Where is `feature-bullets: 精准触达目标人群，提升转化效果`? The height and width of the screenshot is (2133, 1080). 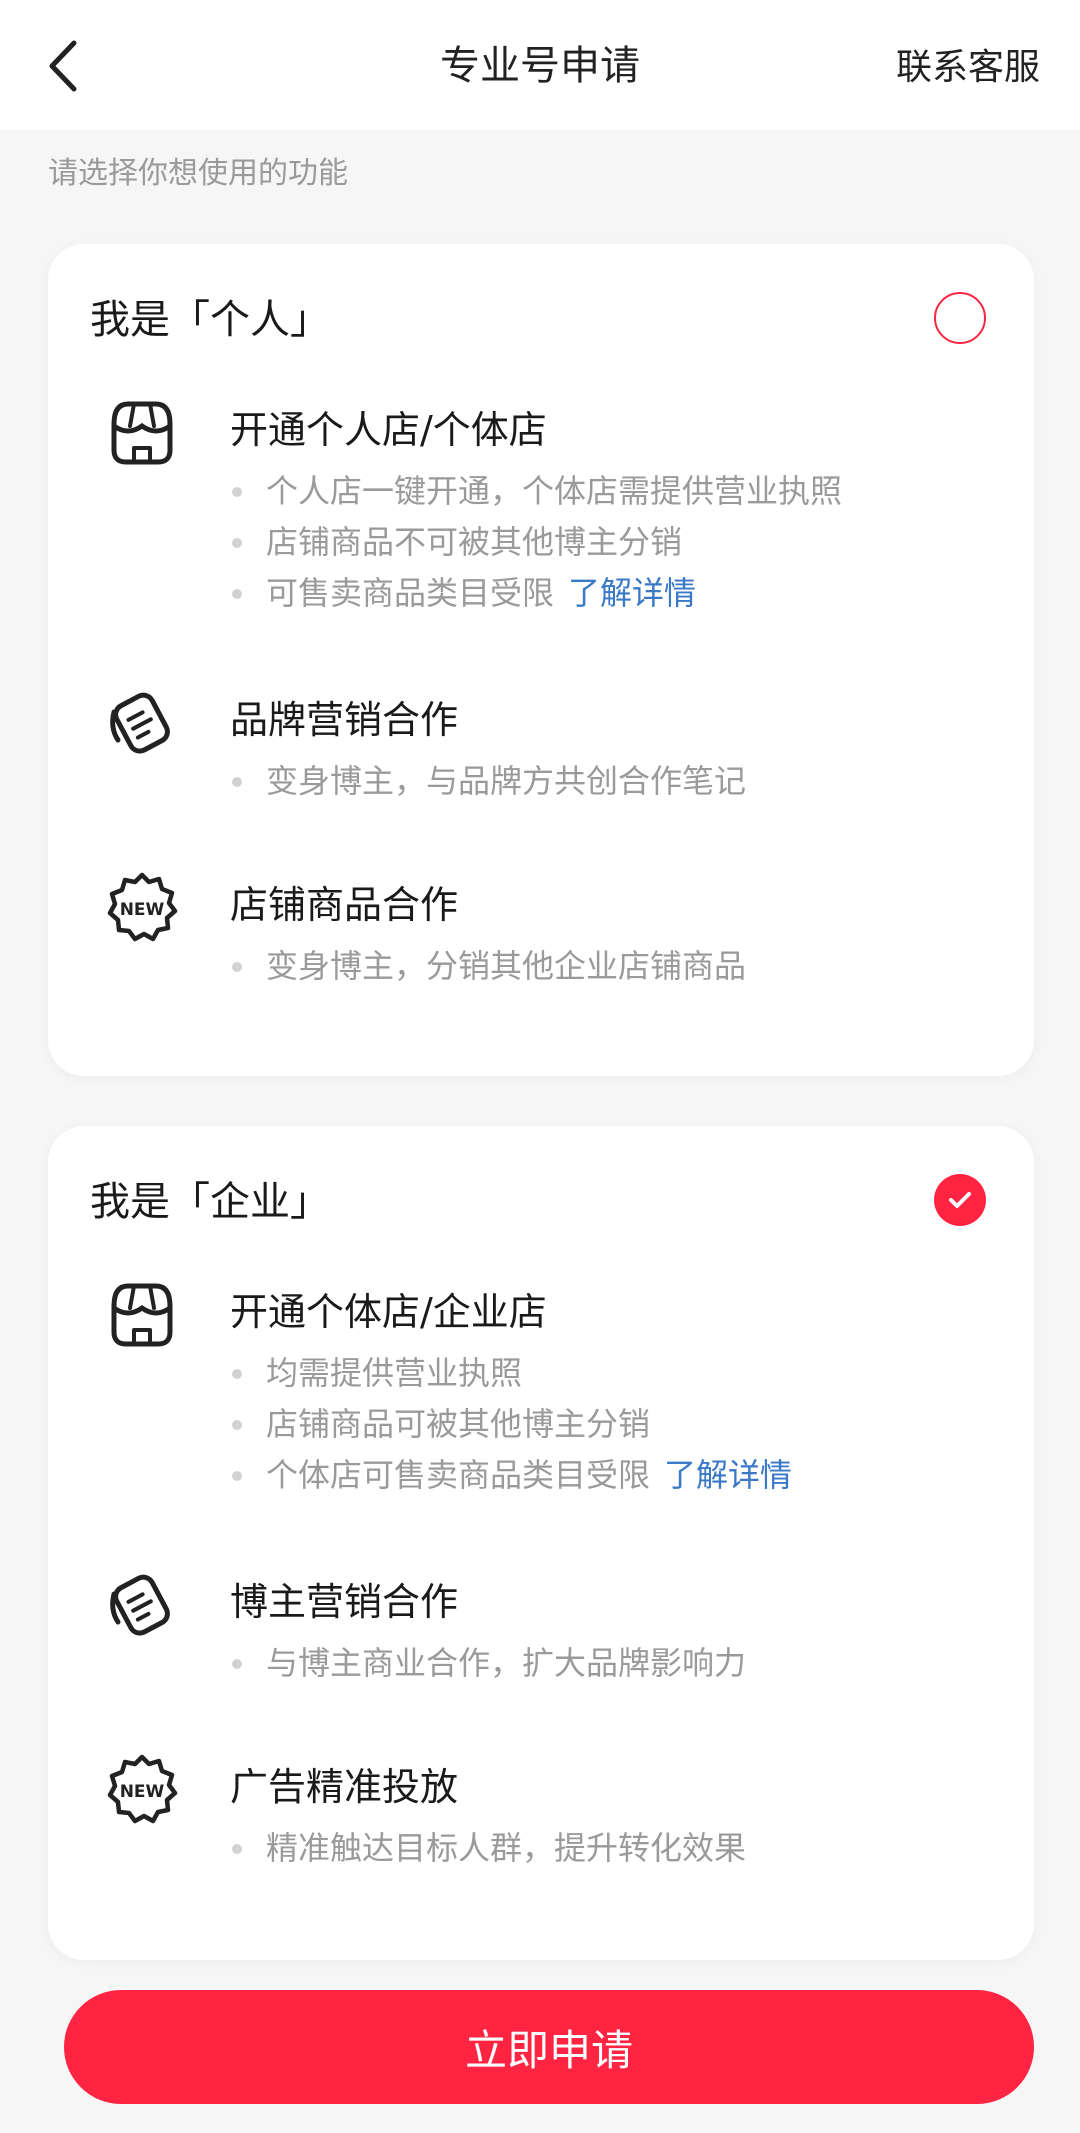 feature-bullets: 精准触达目标人群，提升转化效果 is located at coordinates (488, 1848).